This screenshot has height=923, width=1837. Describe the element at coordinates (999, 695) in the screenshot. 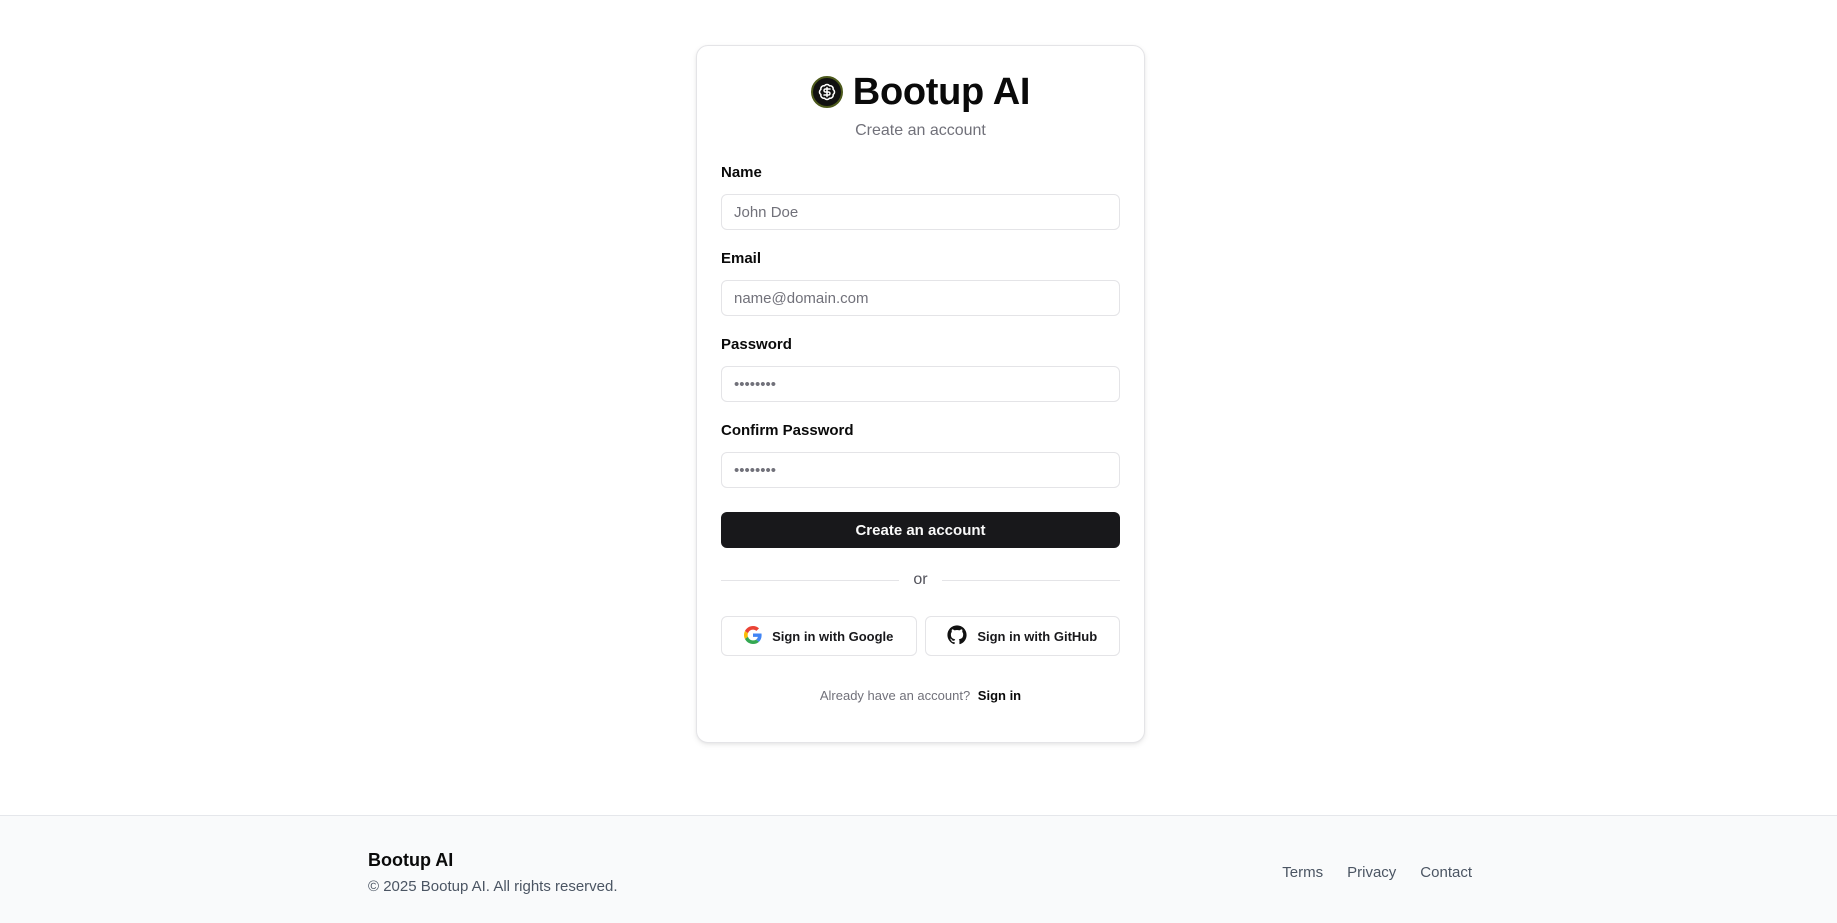

I see `signin-link: Sign in` at that location.